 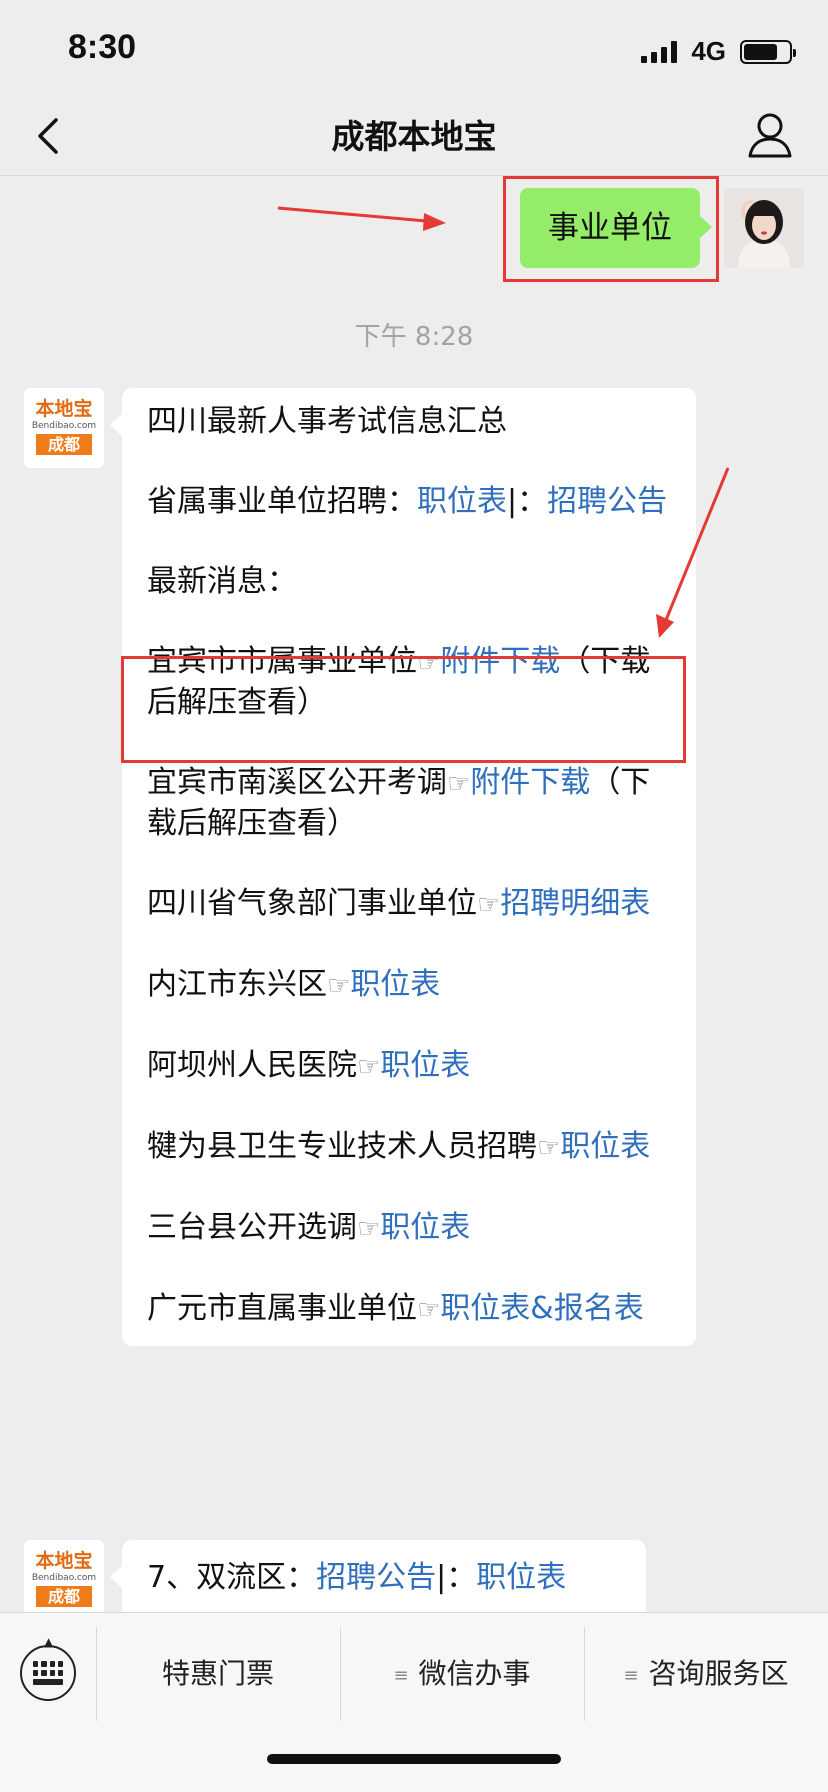 What do you see at coordinates (414, 337) in the screenshot?
I see `message-timestamp: 下午 8:28` at bounding box center [414, 337].